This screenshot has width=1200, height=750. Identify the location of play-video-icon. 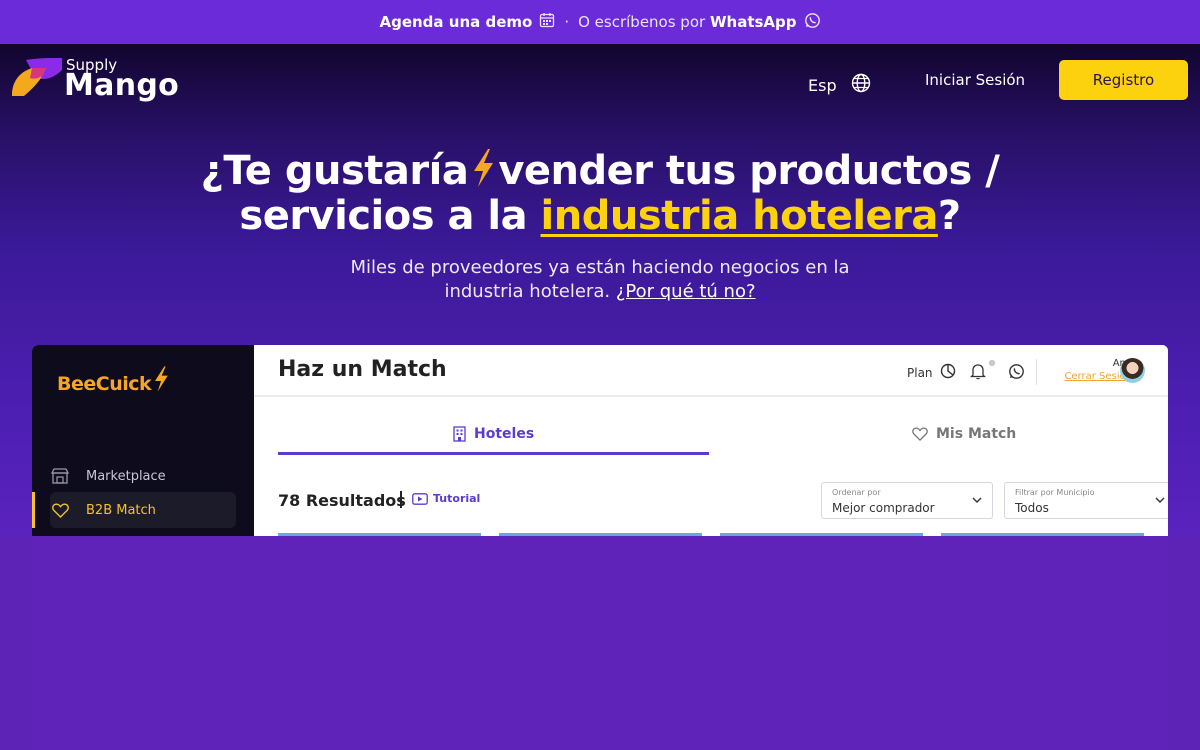
(420, 498).